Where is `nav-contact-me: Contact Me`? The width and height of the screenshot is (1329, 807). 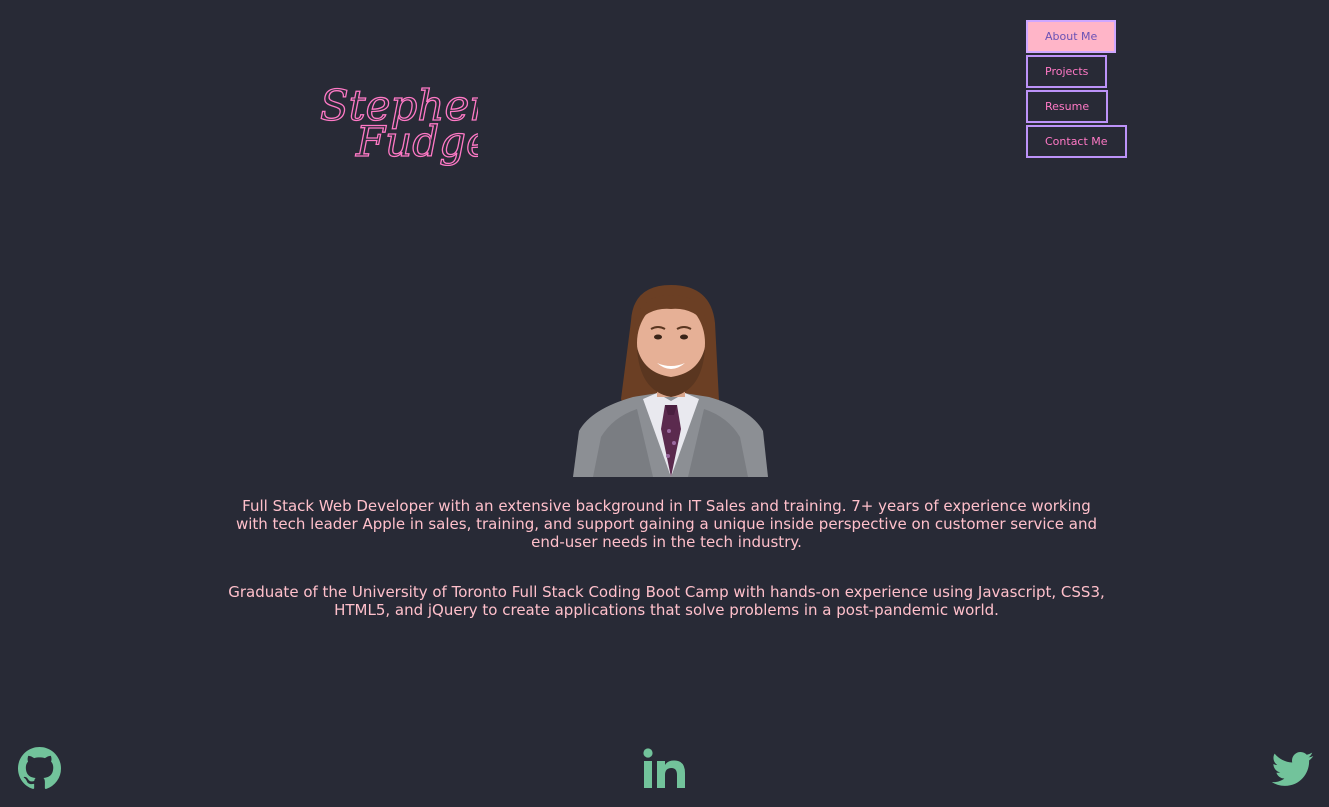 nav-contact-me: Contact Me is located at coordinates (1076, 141).